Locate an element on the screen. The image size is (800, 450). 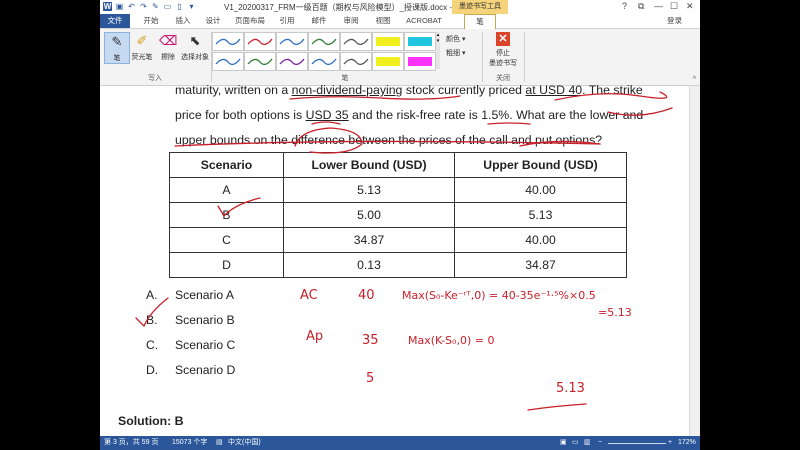
question-text: stock currently priced is located at coordinates (464, 90).